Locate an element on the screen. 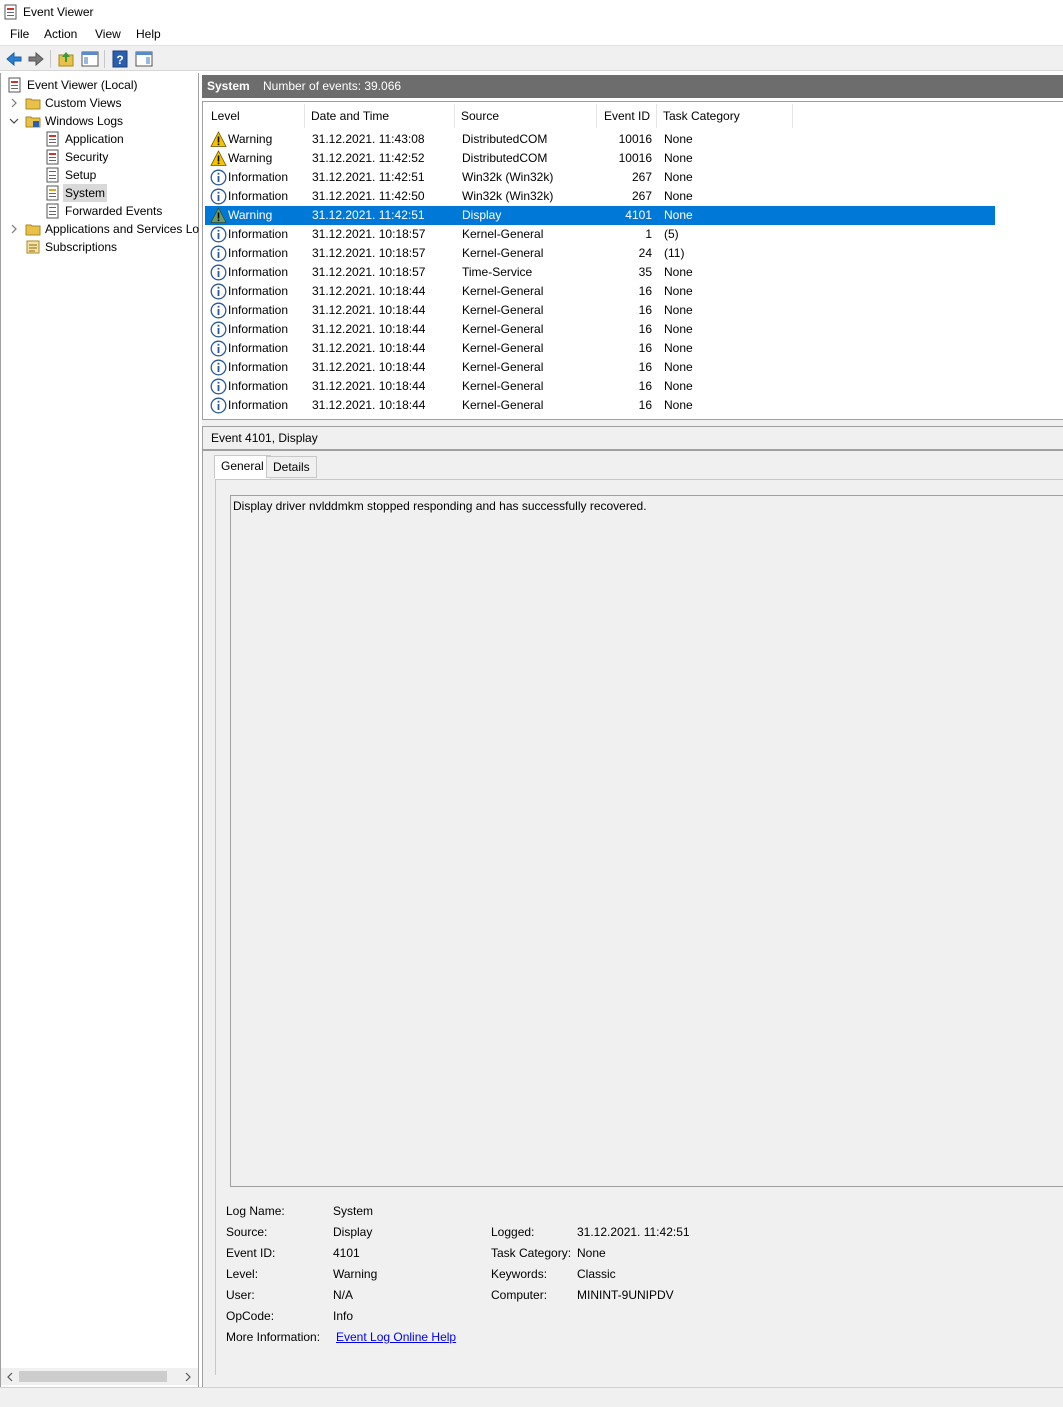 Image resolution: width=1063 pixels, height=1407 pixels. menu-view: View is located at coordinates (108, 34).